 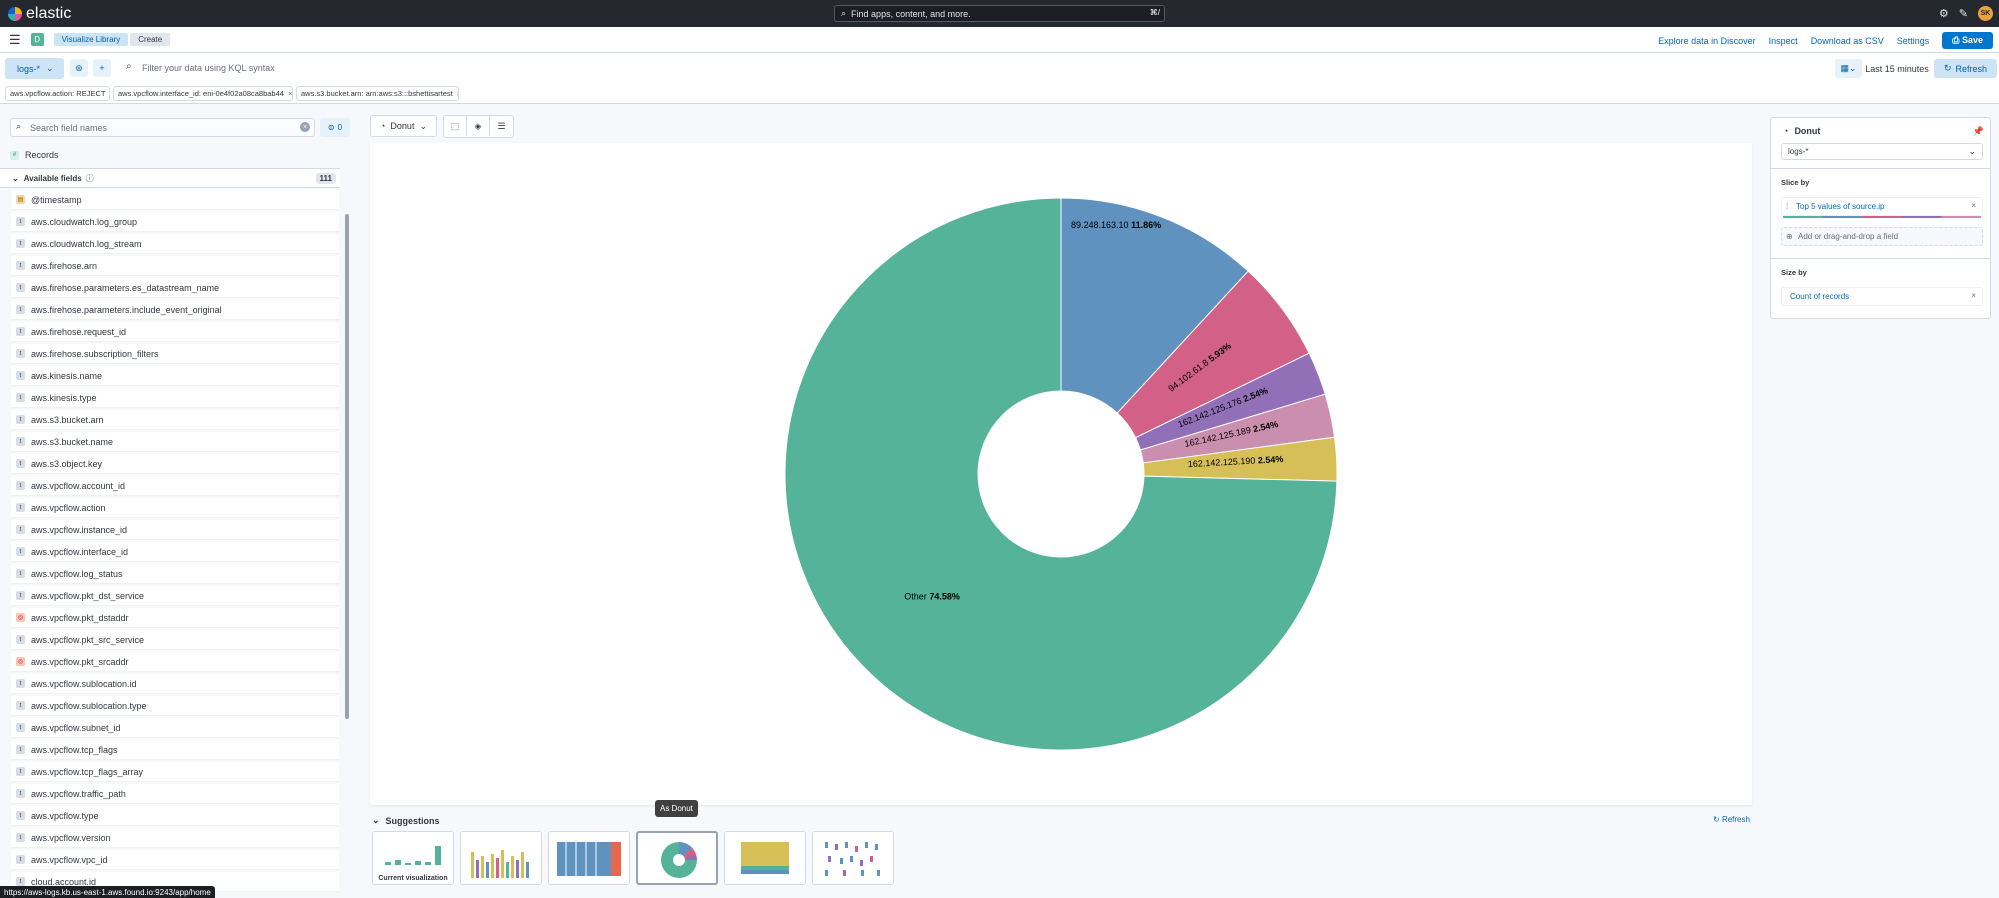 I want to click on filter-pill: aws.vpcflow.action: REJECT×, so click(x=57, y=93).